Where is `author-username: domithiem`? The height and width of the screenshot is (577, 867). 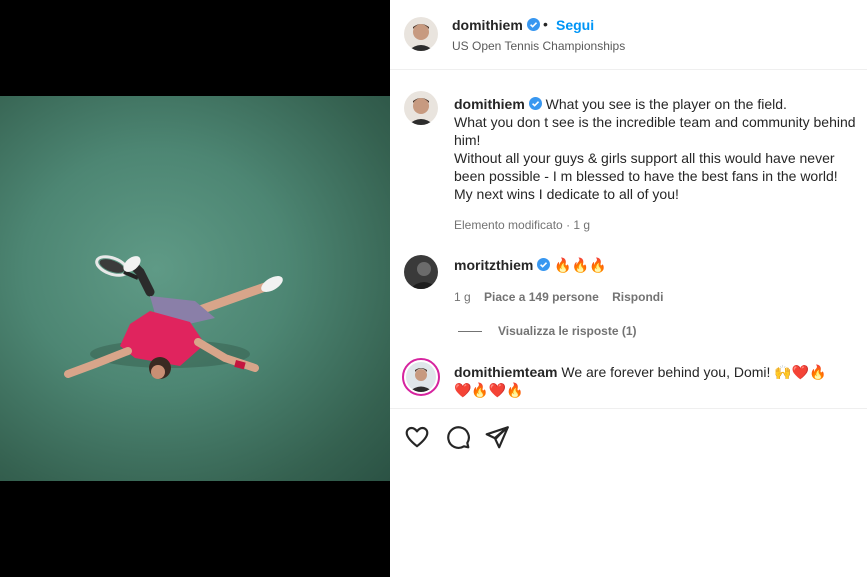
author-username: domithiem is located at coordinates (496, 25).